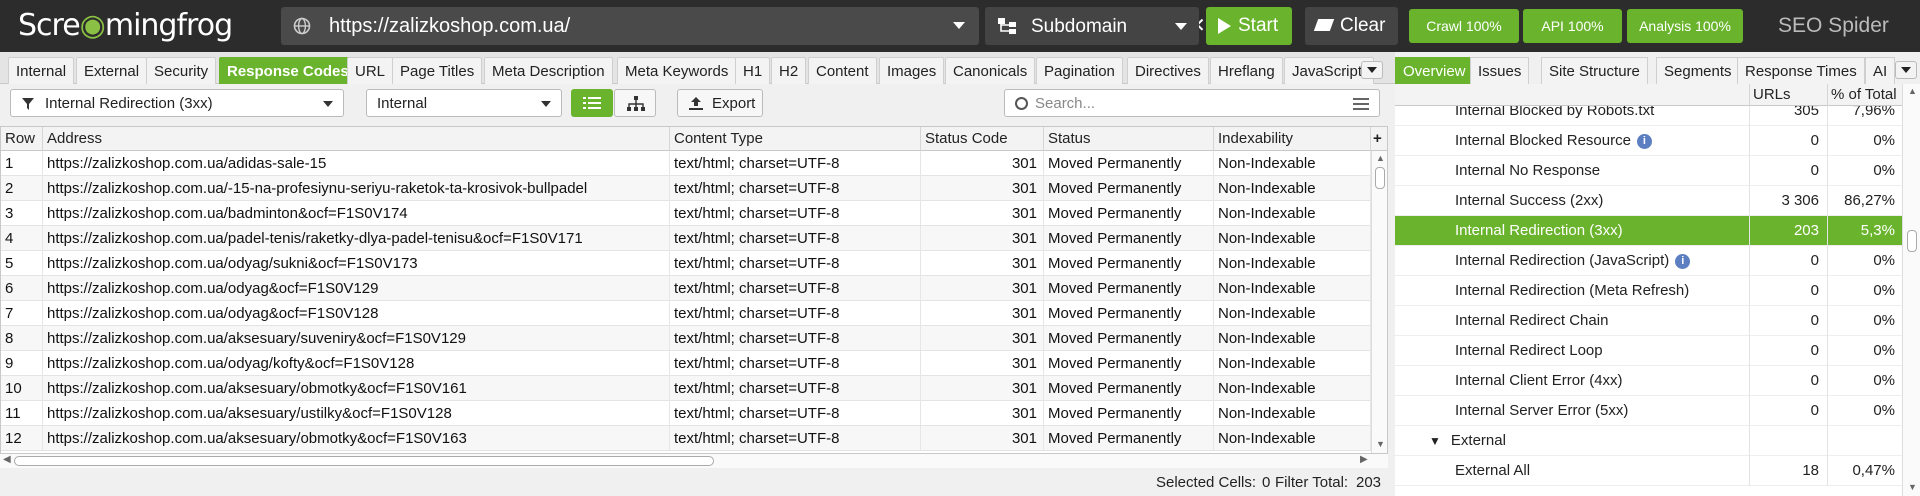 The height and width of the screenshot is (496, 1920). What do you see at coordinates (548, 70) in the screenshot?
I see `tab-meta-description: Meta Description` at bounding box center [548, 70].